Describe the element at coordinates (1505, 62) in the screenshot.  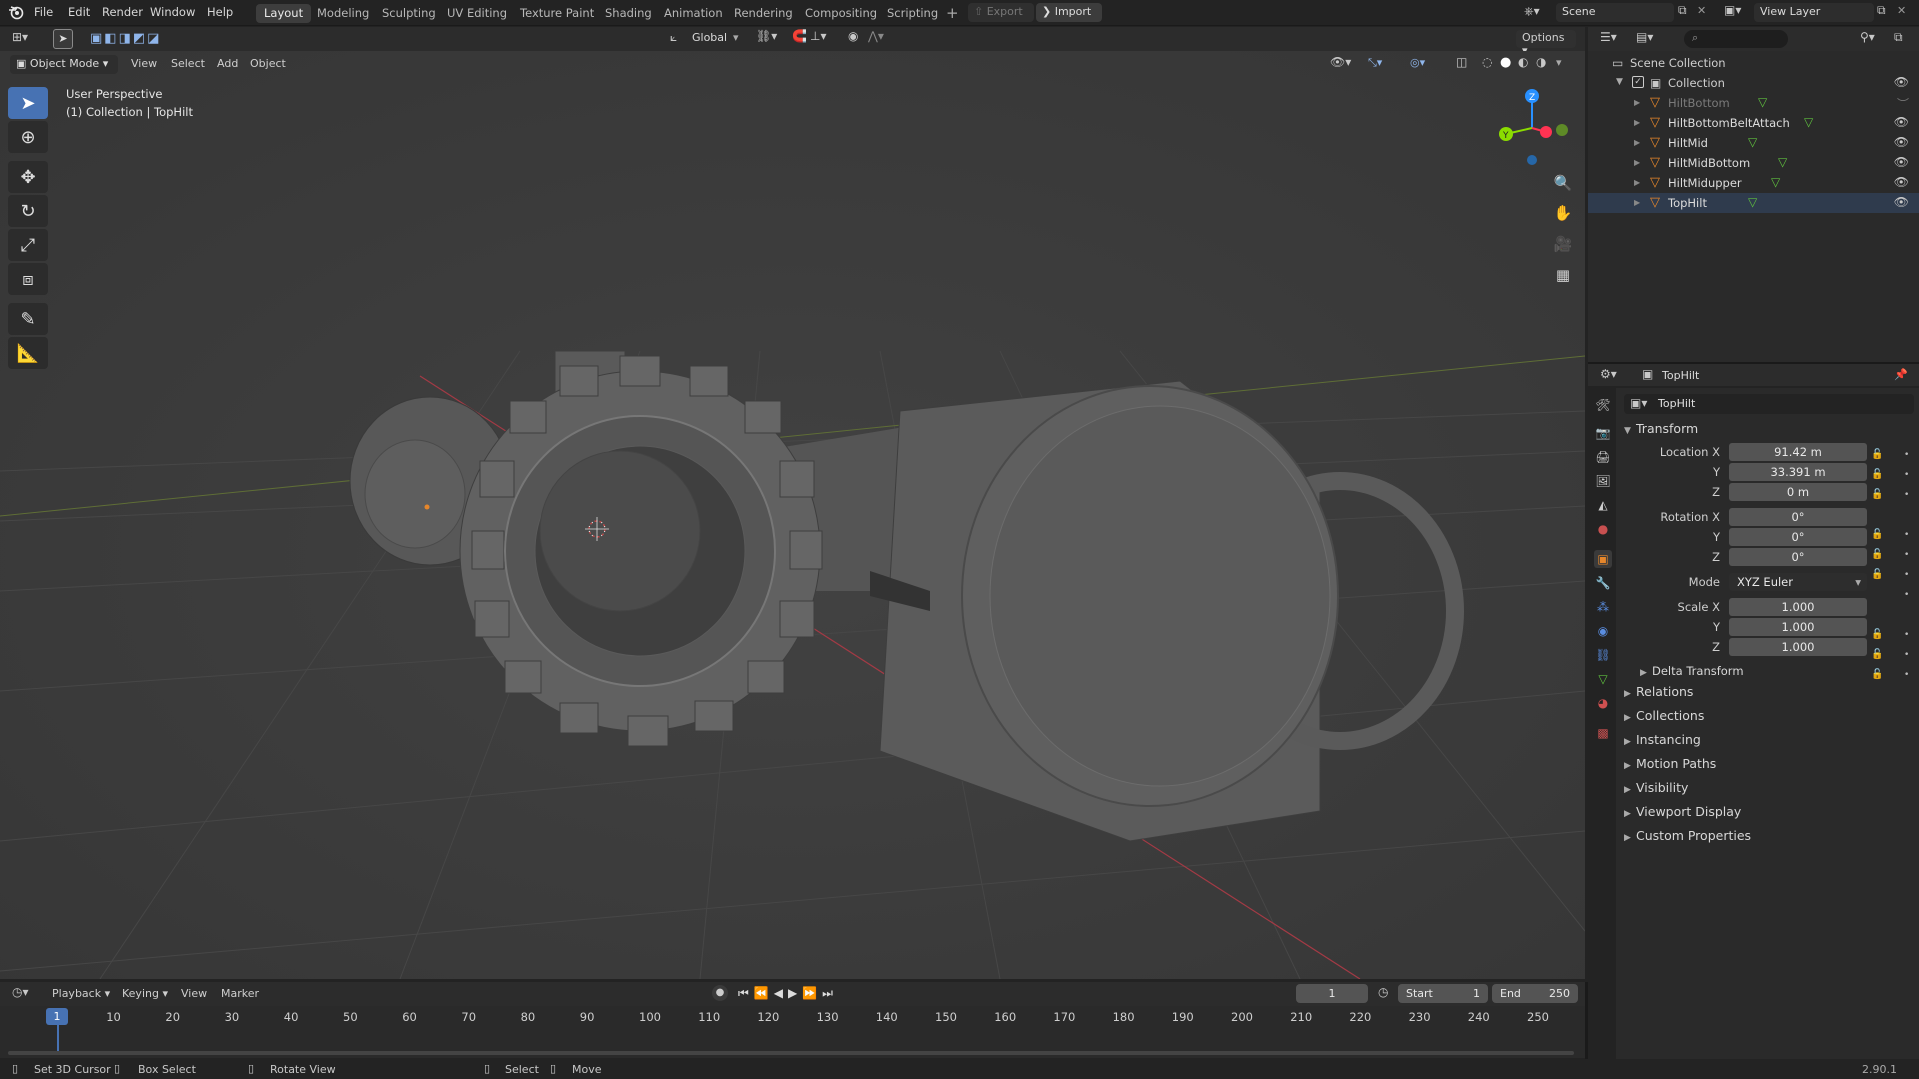
I see `shading-solid-icon: ●` at that location.